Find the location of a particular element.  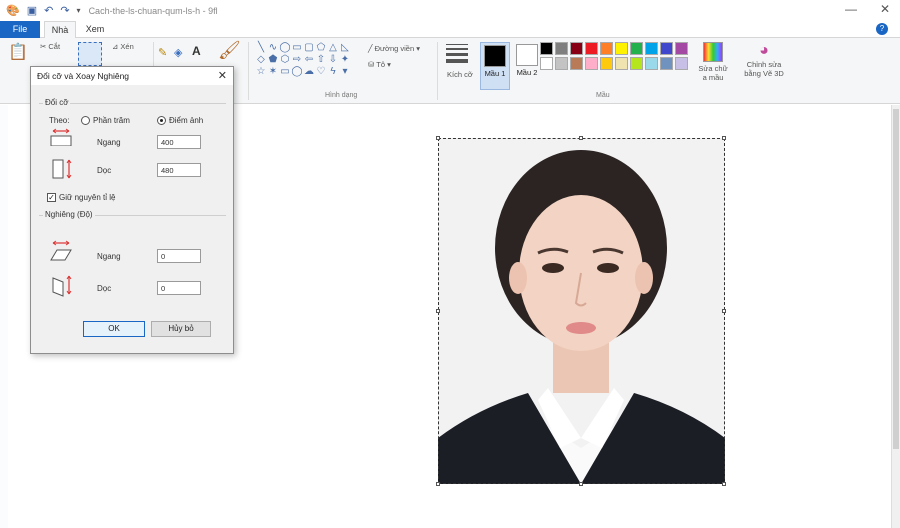

vertical-scrollbar is located at coordinates (895, 316).